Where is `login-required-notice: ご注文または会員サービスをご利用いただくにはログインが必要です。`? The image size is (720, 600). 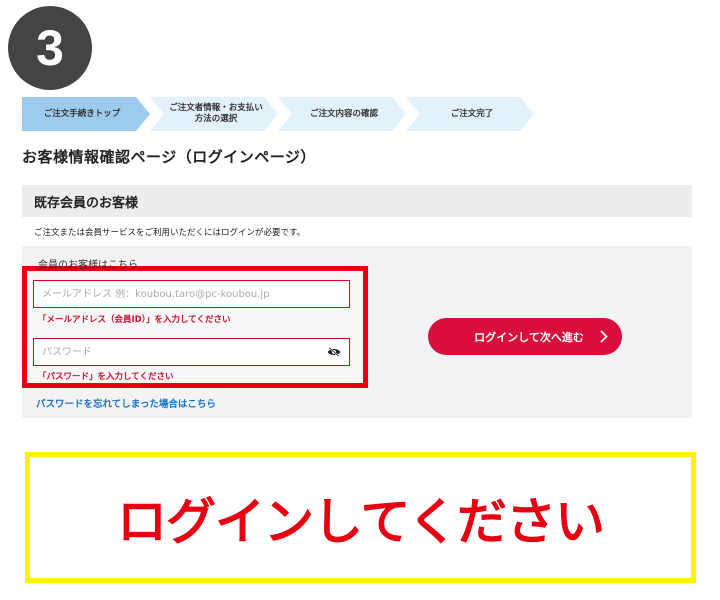 login-required-notice: ご注文または会員サービスをご利用いただくにはログインが必要です。 is located at coordinates (170, 233).